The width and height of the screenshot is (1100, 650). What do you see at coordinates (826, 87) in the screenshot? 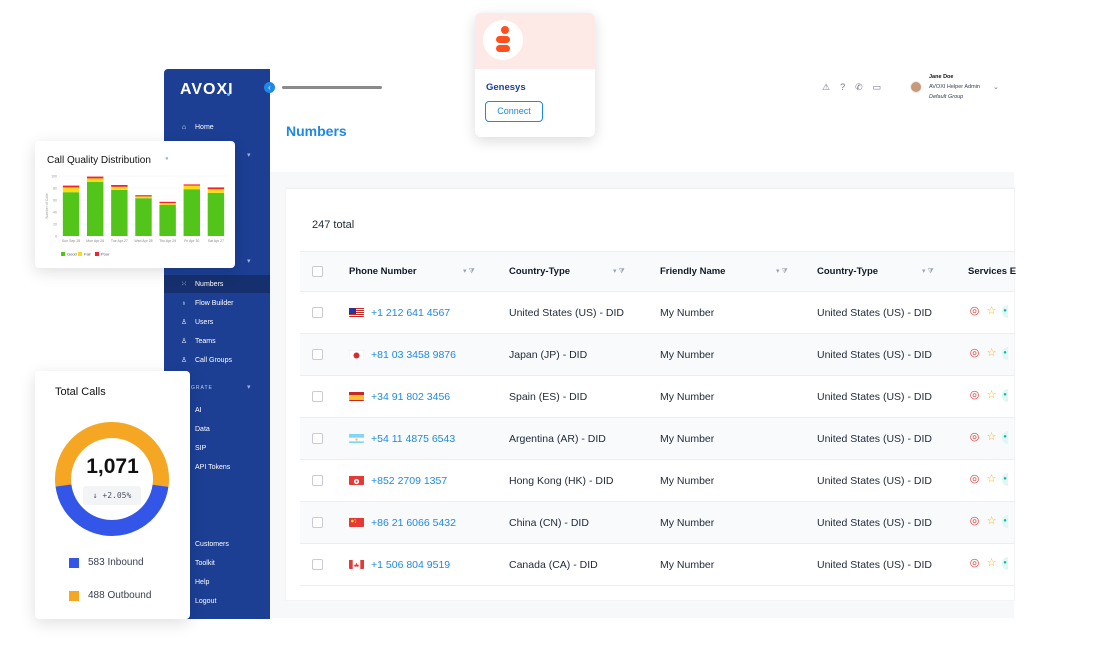
I see `alert-icon: ⚠` at bounding box center [826, 87].